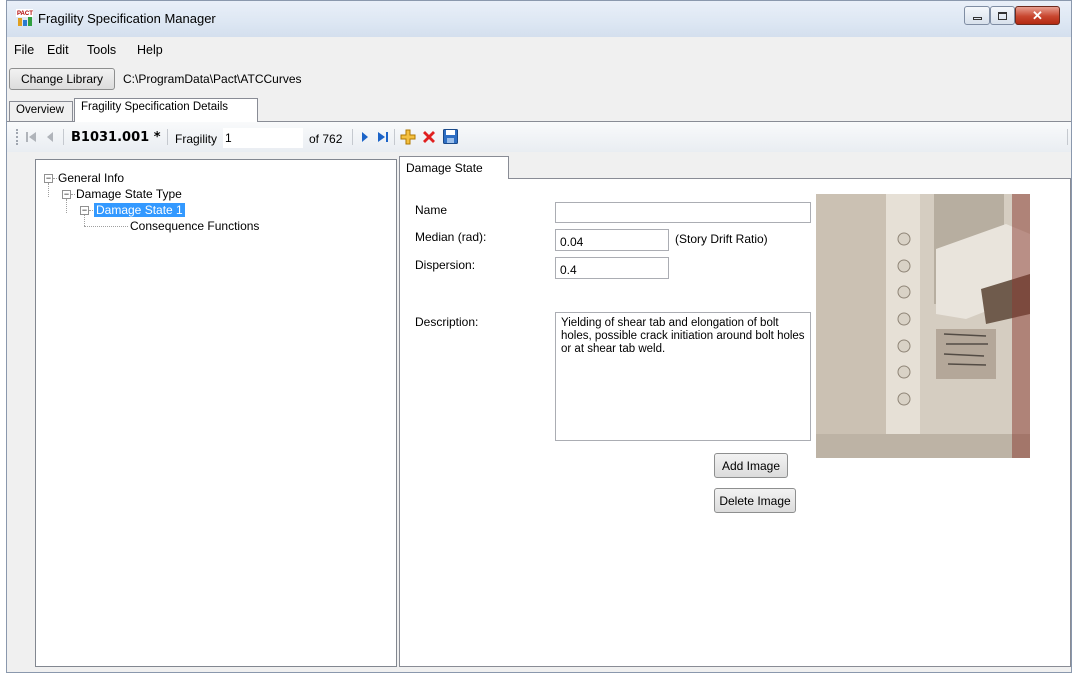 This screenshot has height=676, width=1078. I want to click on add-icon, so click(408, 137).